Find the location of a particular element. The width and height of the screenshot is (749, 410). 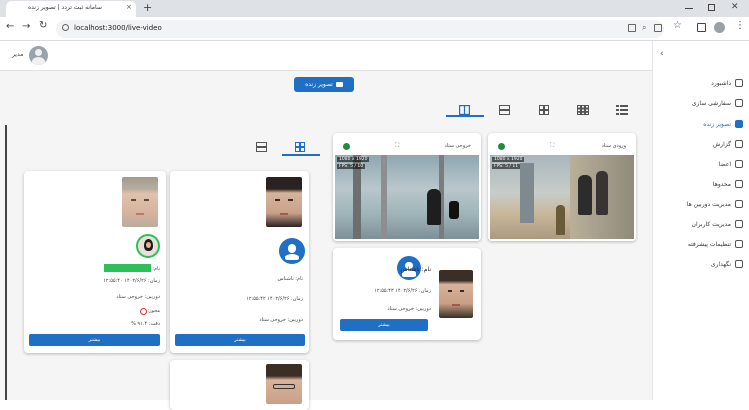

sidebar-item: تنظیمات پیشرفته is located at coordinates (715, 244).